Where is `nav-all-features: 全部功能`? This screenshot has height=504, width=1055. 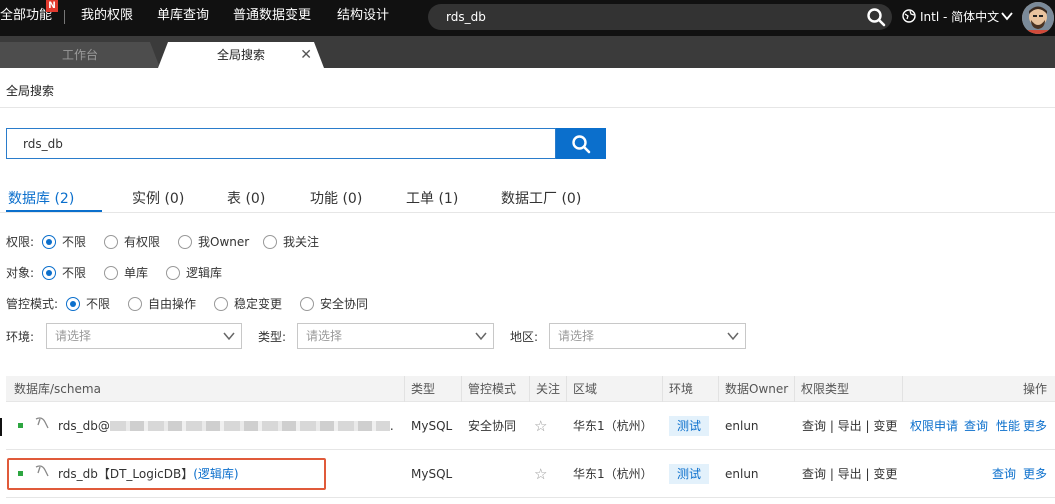 nav-all-features: 全部功能 is located at coordinates (26, 18).